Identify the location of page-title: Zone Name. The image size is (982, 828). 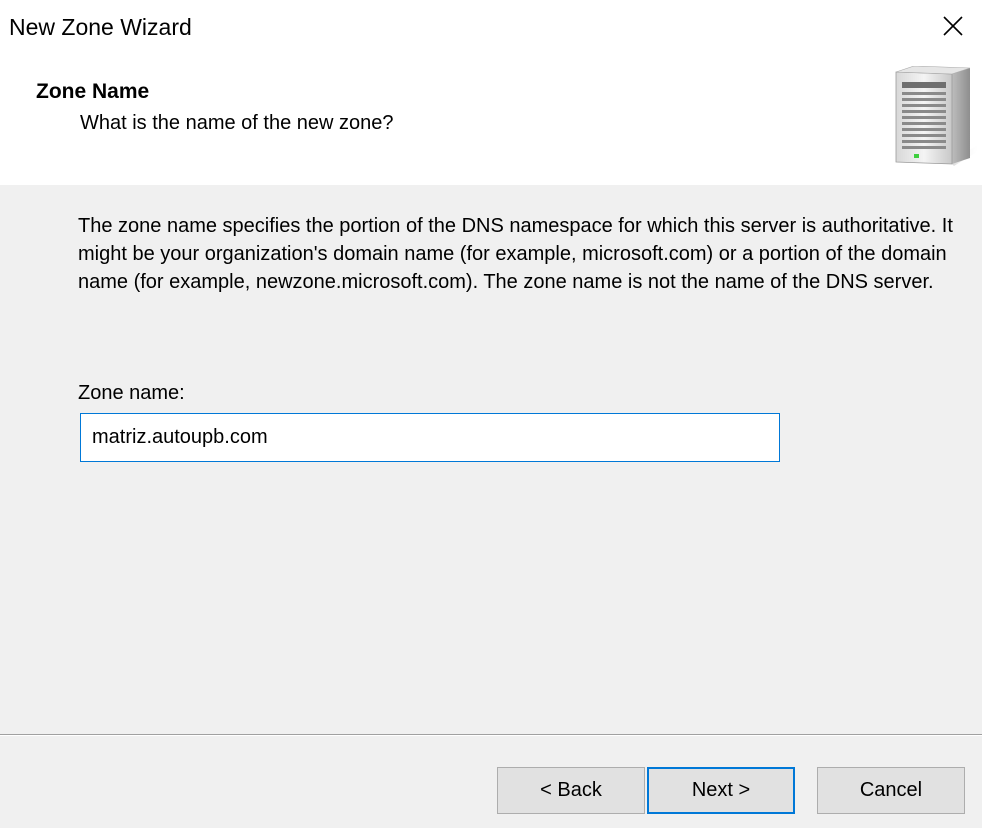
(93, 91).